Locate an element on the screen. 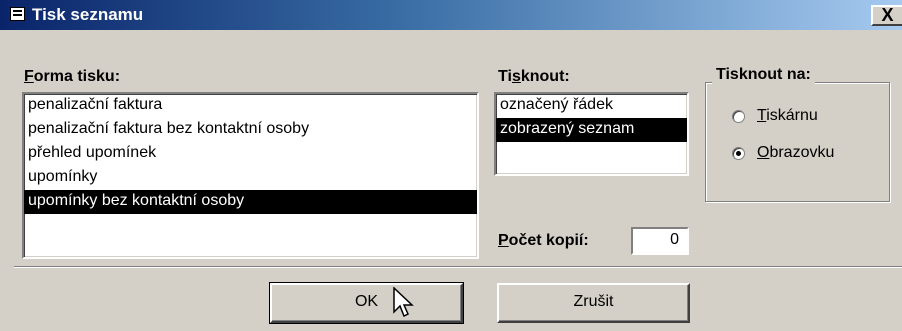 Image resolution: width=902 pixels, height=331 pixels. radio-label: Obrazovku is located at coordinates (796, 152).